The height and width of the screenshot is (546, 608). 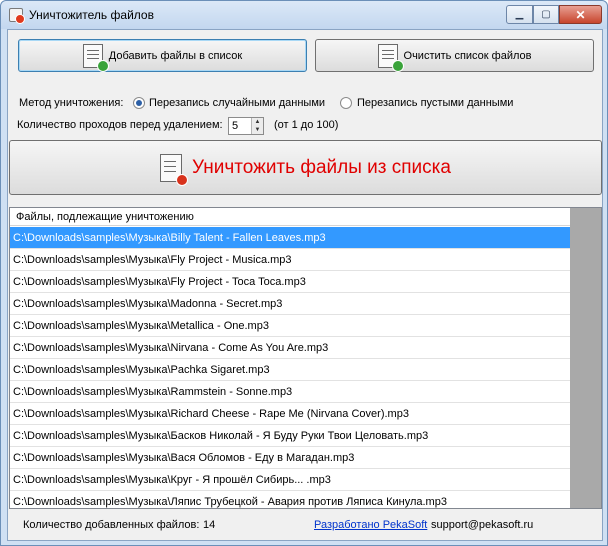 What do you see at coordinates (370, 525) in the screenshot?
I see `developer-link: Разработано PekaSoft` at bounding box center [370, 525].